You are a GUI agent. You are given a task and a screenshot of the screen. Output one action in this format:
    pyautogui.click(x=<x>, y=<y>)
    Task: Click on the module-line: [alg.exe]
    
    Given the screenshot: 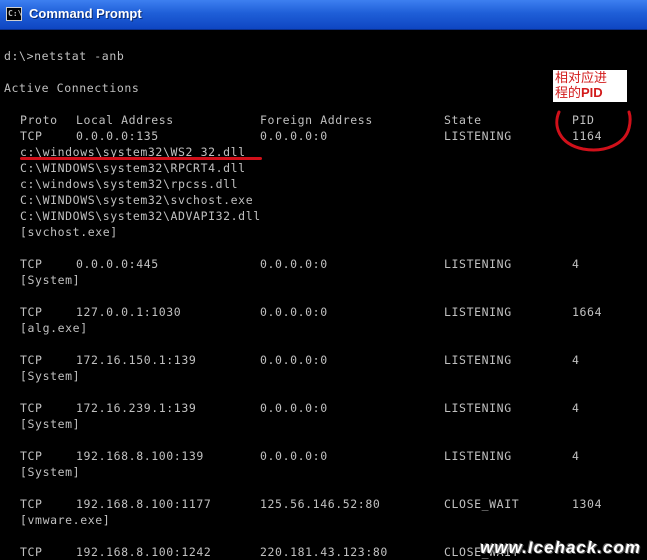 What is the action you would take?
    pyautogui.click(x=54, y=328)
    